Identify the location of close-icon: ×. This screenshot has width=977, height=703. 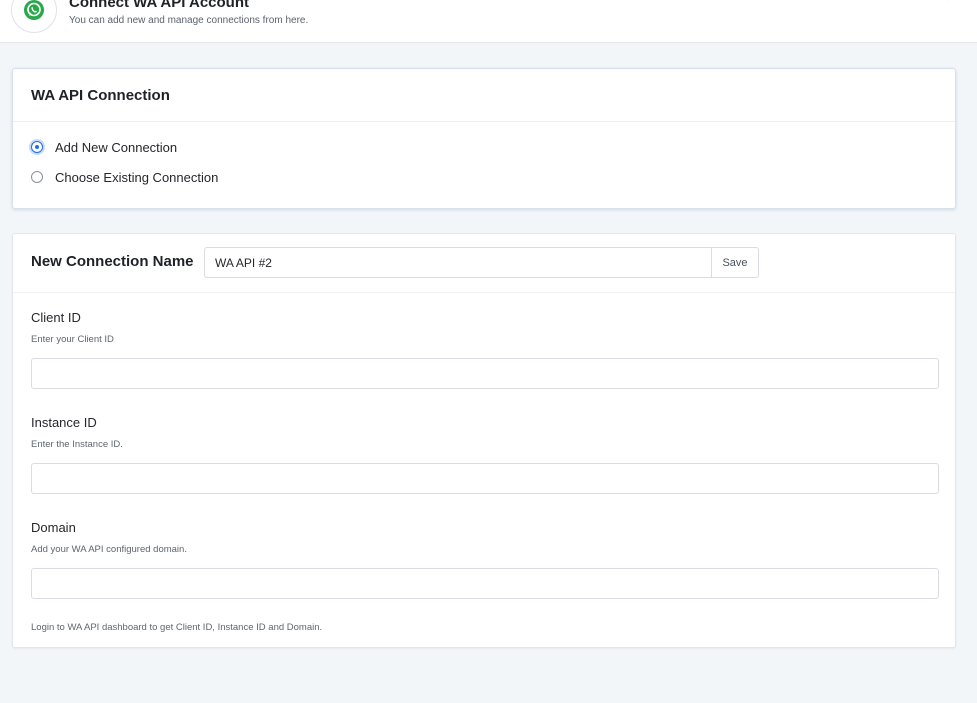
(951, 3).